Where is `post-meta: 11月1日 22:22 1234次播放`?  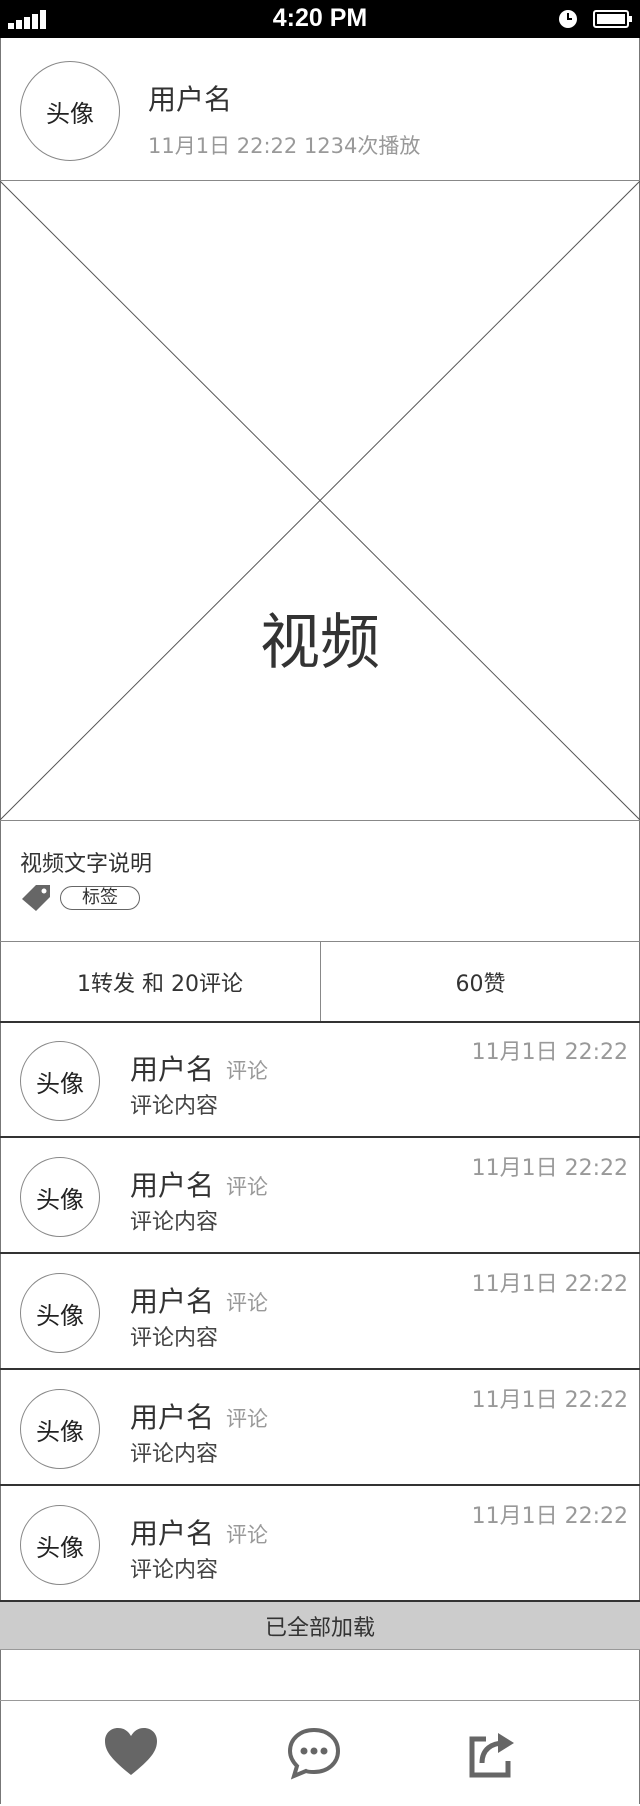
post-meta: 11月1日 22:22 1234次播放 is located at coordinates (284, 146).